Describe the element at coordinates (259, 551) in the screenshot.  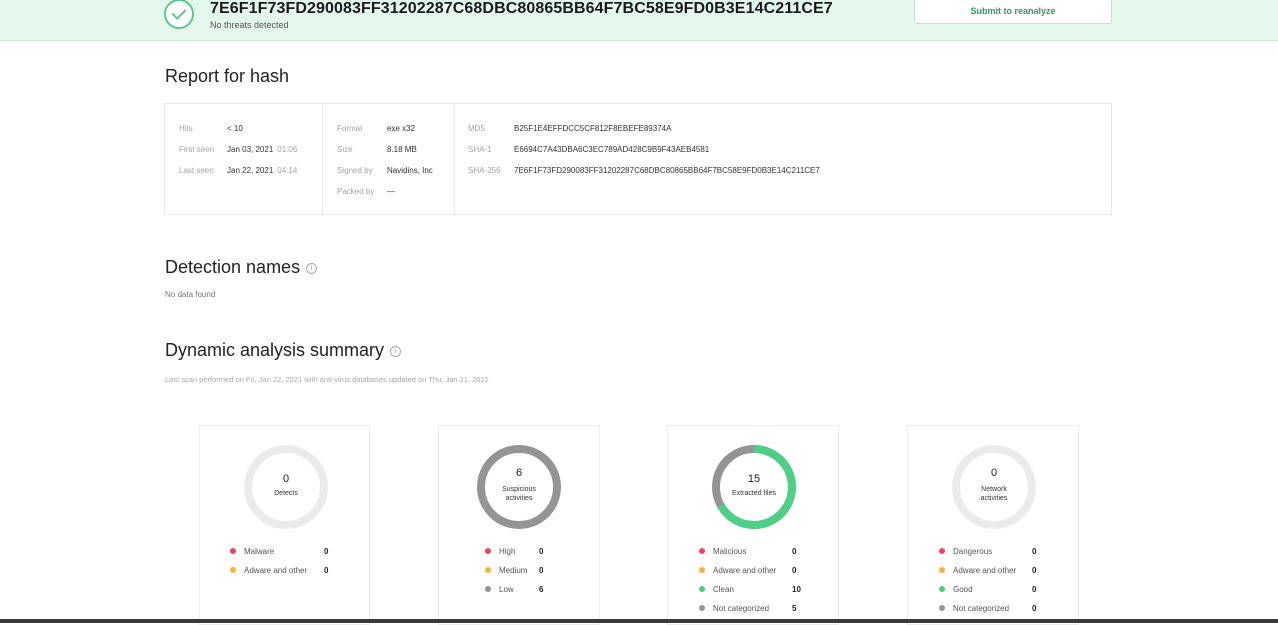
I see `legend-label: Malware` at that location.